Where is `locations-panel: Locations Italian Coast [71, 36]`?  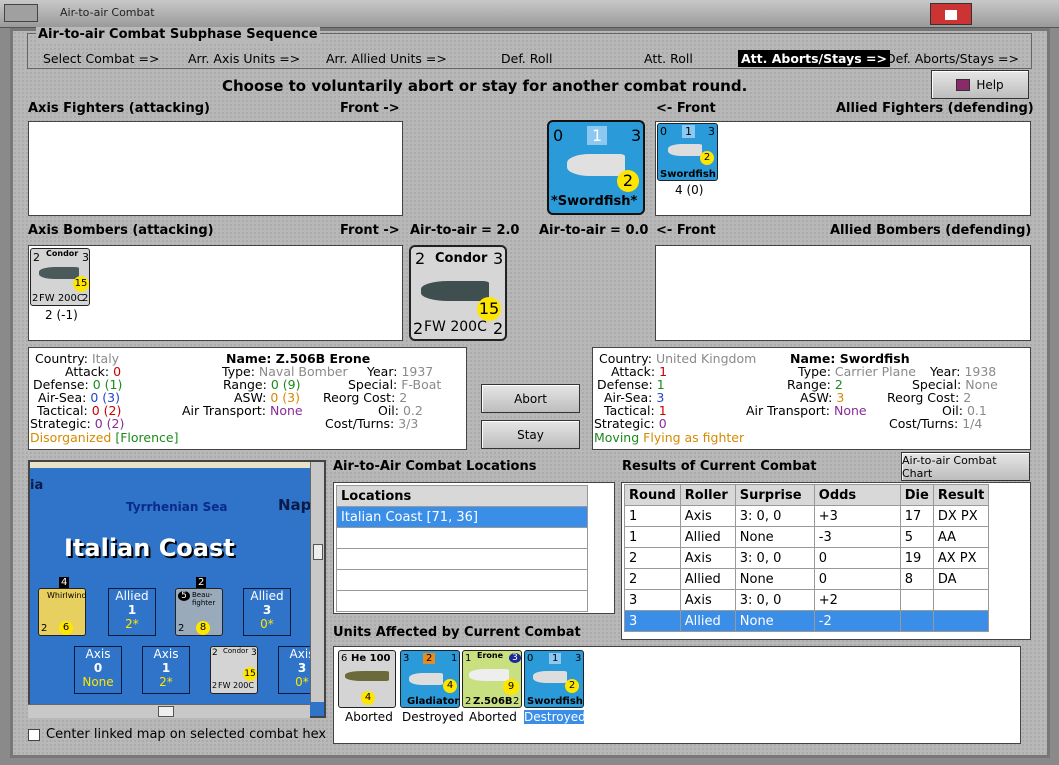 locations-panel: Locations Italian Coast [71, 36] is located at coordinates (474, 548).